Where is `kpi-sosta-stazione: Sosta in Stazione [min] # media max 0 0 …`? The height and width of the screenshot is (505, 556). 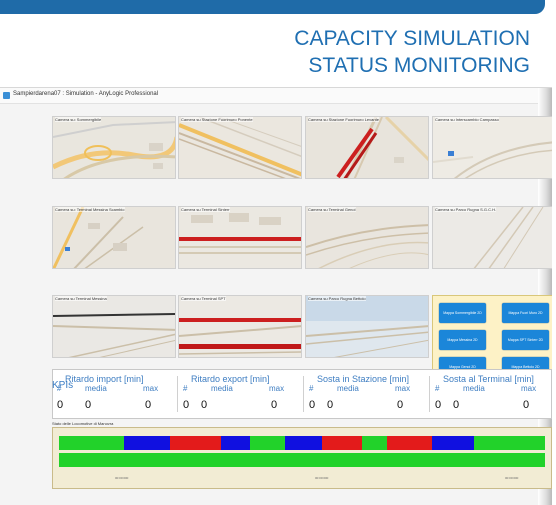 kpi-sosta-stazione: Sosta in Stazione [min] # media max 0 0 … is located at coordinates (367, 395).